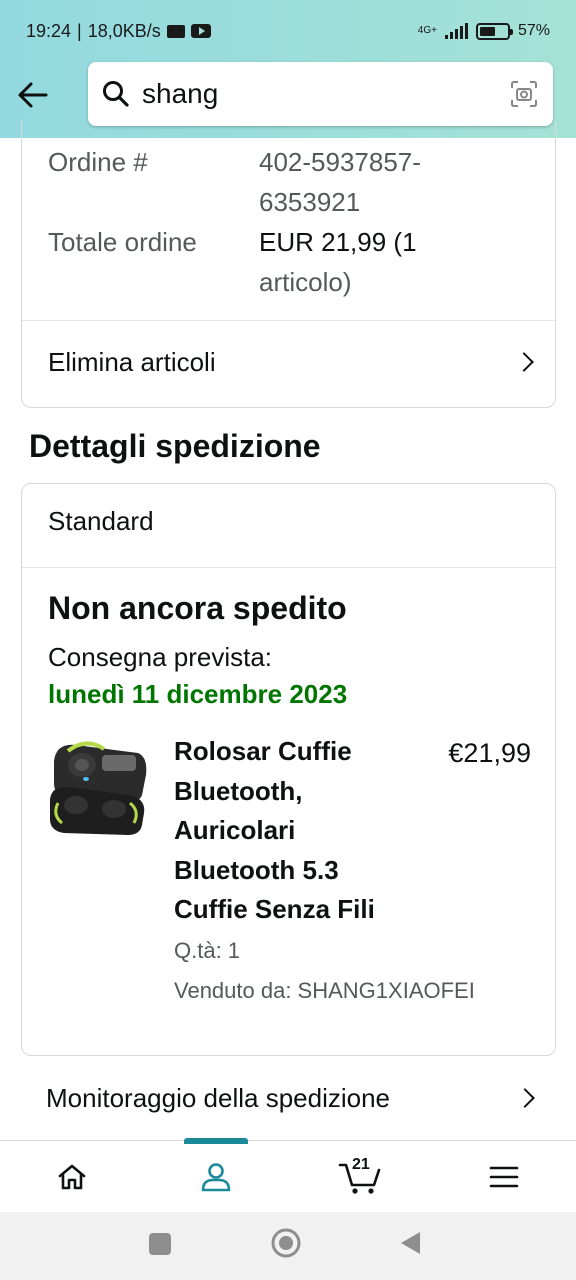  What do you see at coordinates (160, 657) in the screenshot?
I see `delivery-label: Consegna prevista:` at bounding box center [160, 657].